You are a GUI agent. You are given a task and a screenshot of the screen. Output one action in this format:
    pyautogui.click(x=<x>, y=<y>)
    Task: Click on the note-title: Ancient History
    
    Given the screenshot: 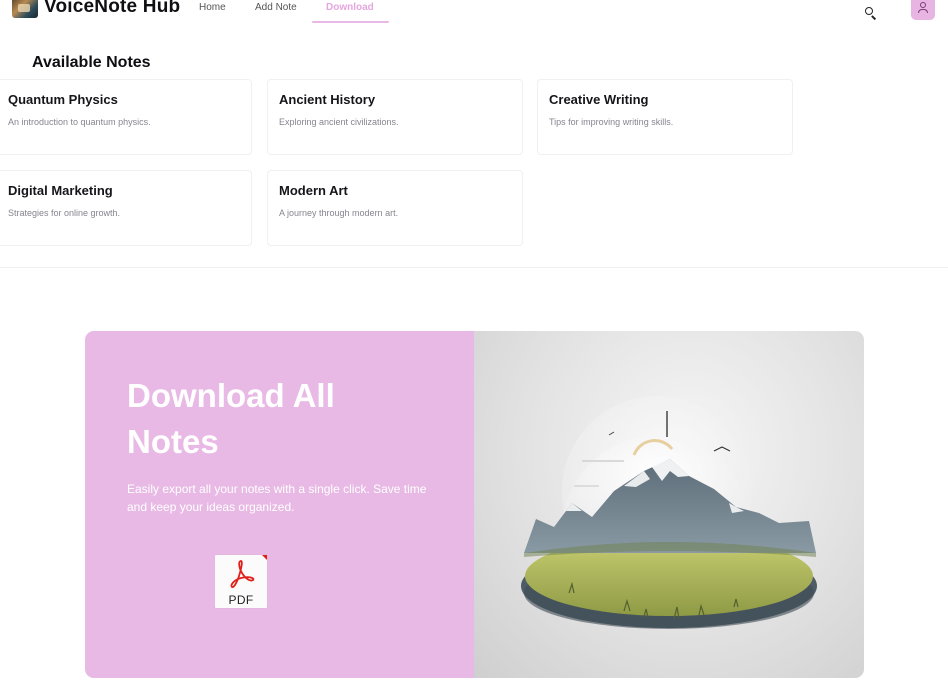 What is the action you would take?
    pyautogui.click(x=327, y=99)
    